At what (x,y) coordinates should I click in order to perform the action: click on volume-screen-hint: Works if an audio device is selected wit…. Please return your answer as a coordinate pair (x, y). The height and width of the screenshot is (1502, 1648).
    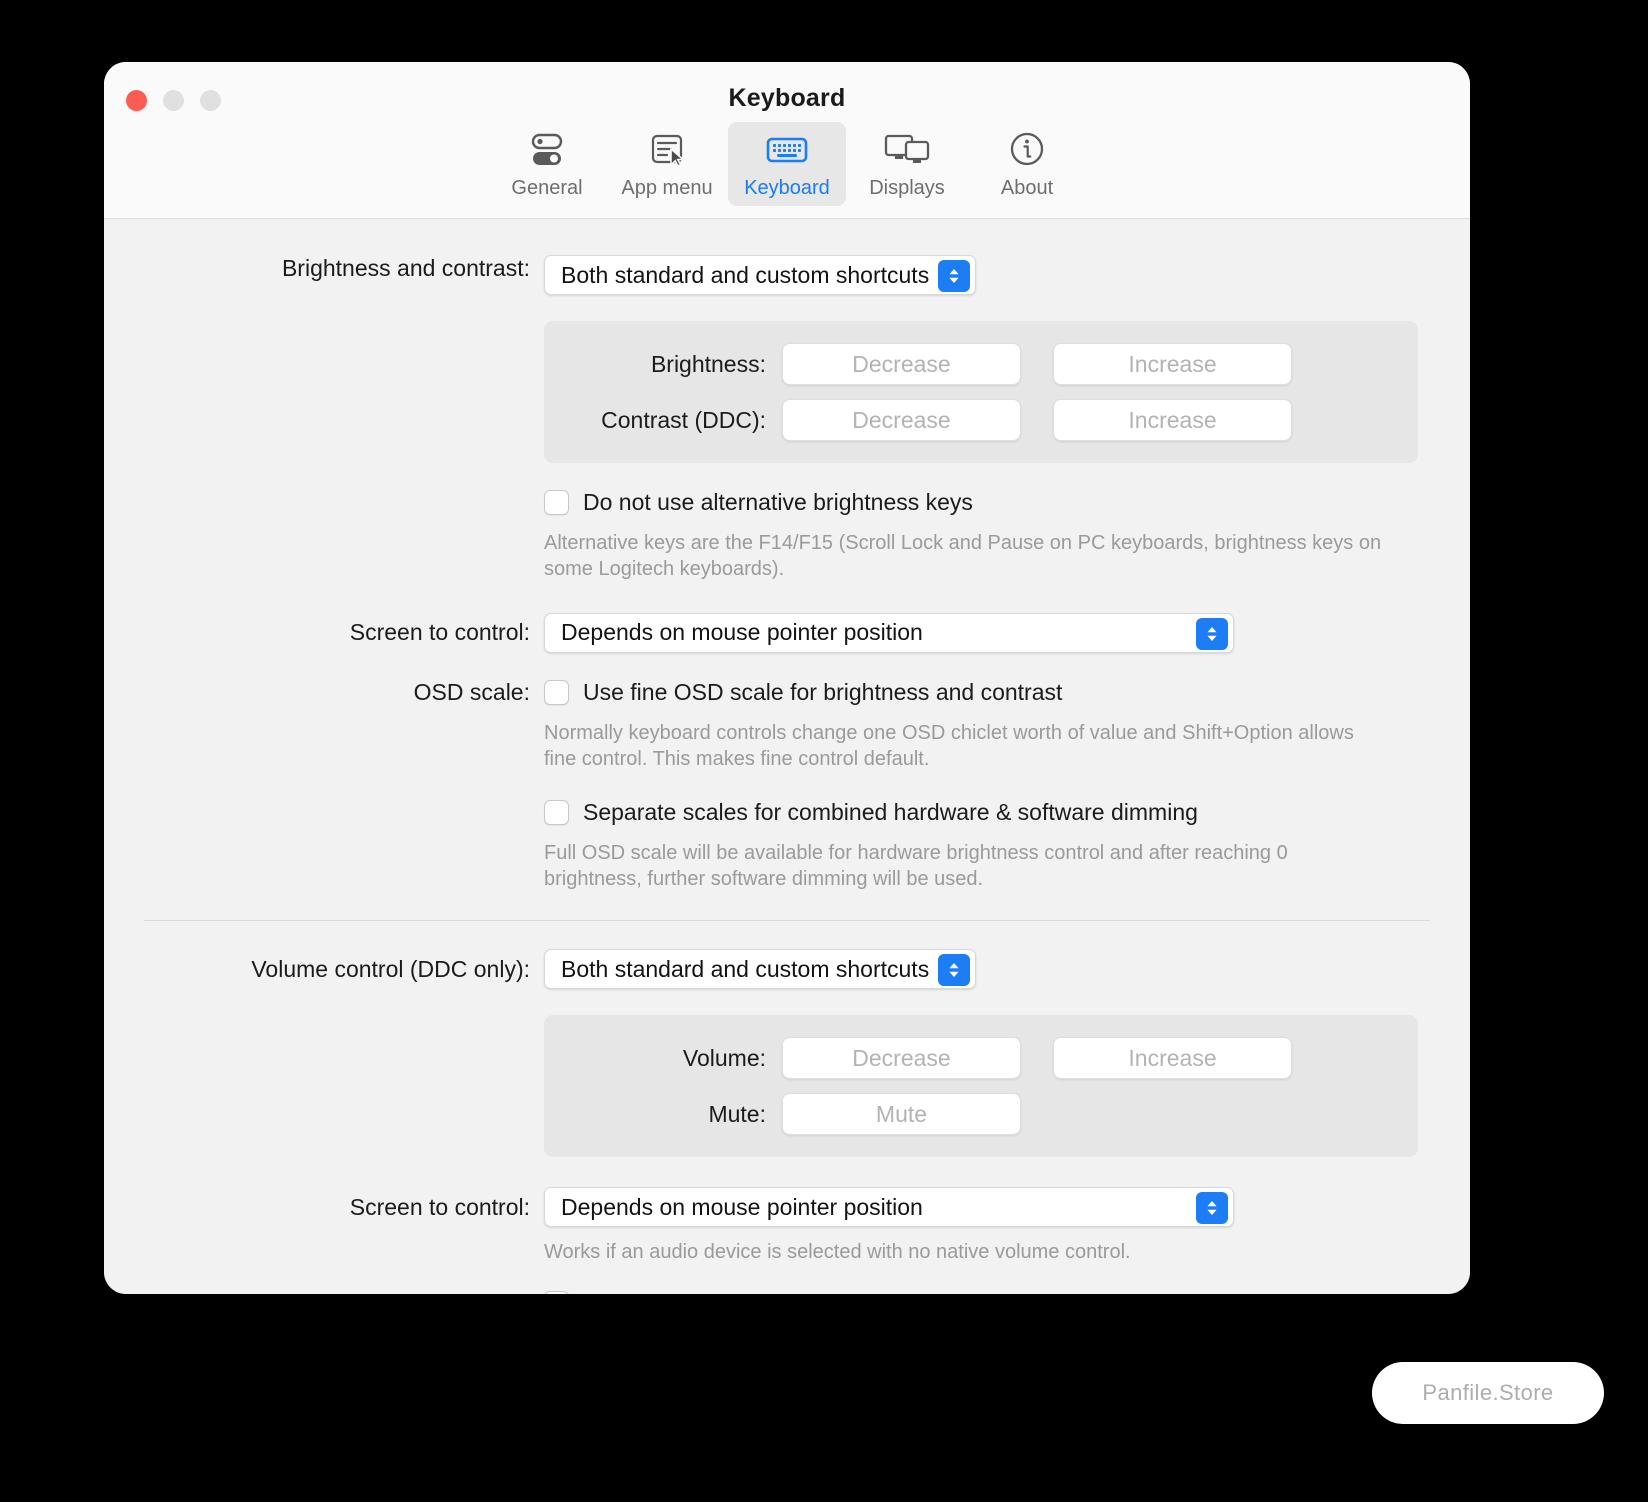
    Looking at the image, I should click on (837, 1252).